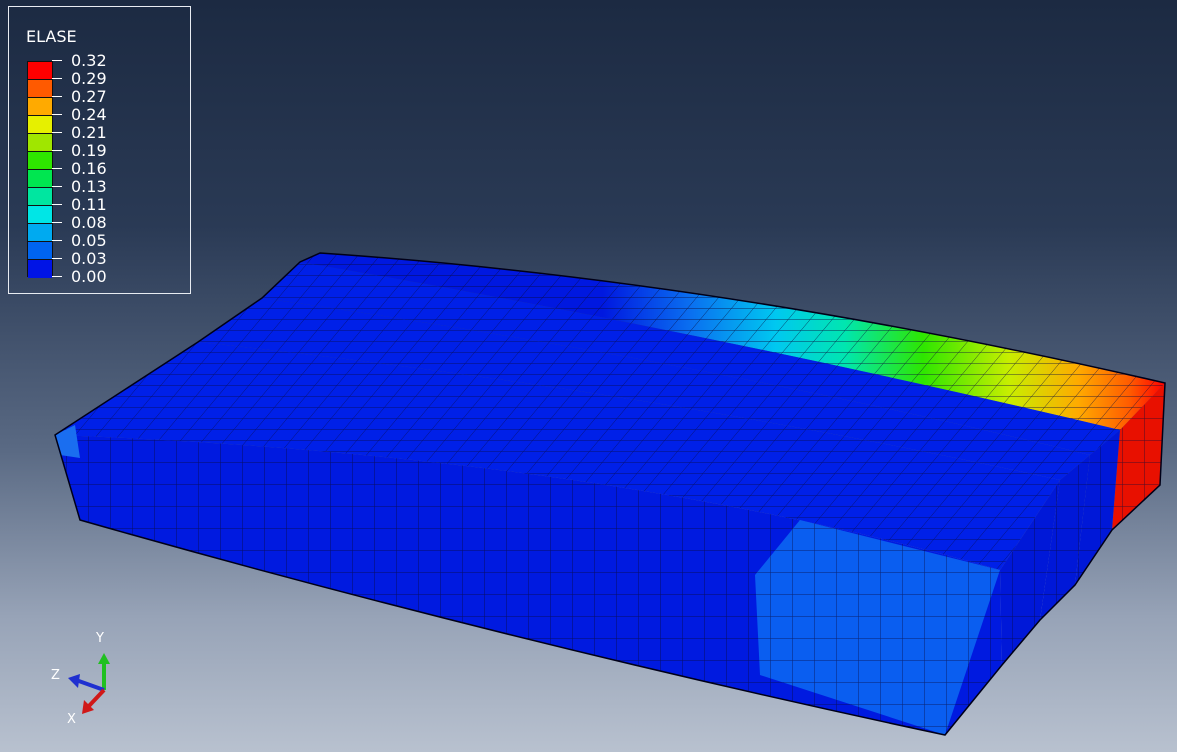 The width and height of the screenshot is (1177, 752). What do you see at coordinates (78, 169) in the screenshot?
I see `legend-tick-label: 0.16` at bounding box center [78, 169].